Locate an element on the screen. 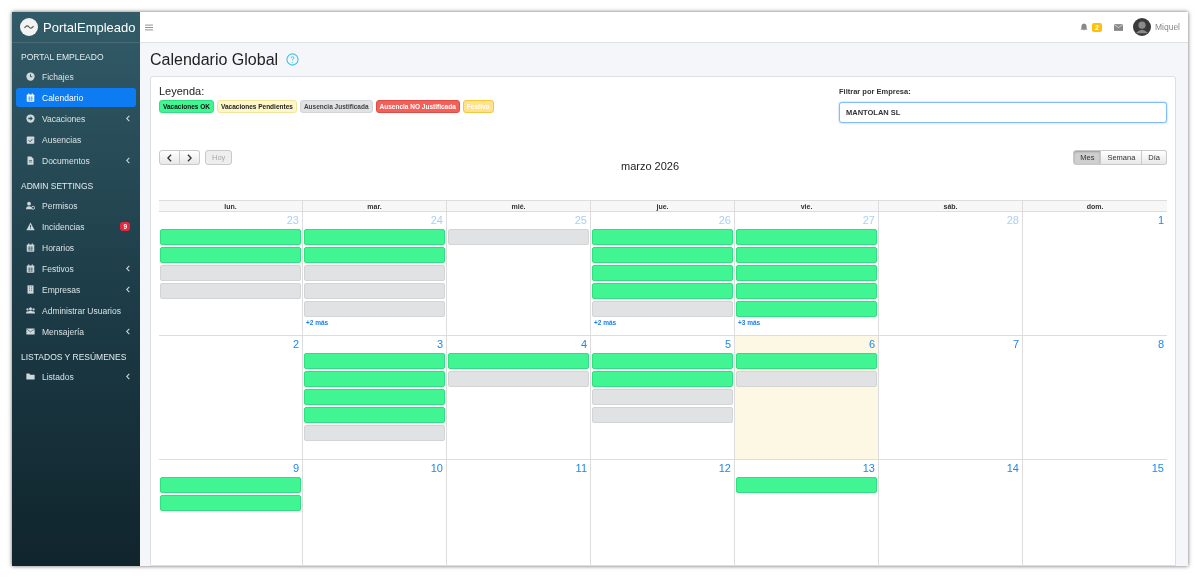  user-gear-icon is located at coordinates (30, 205).